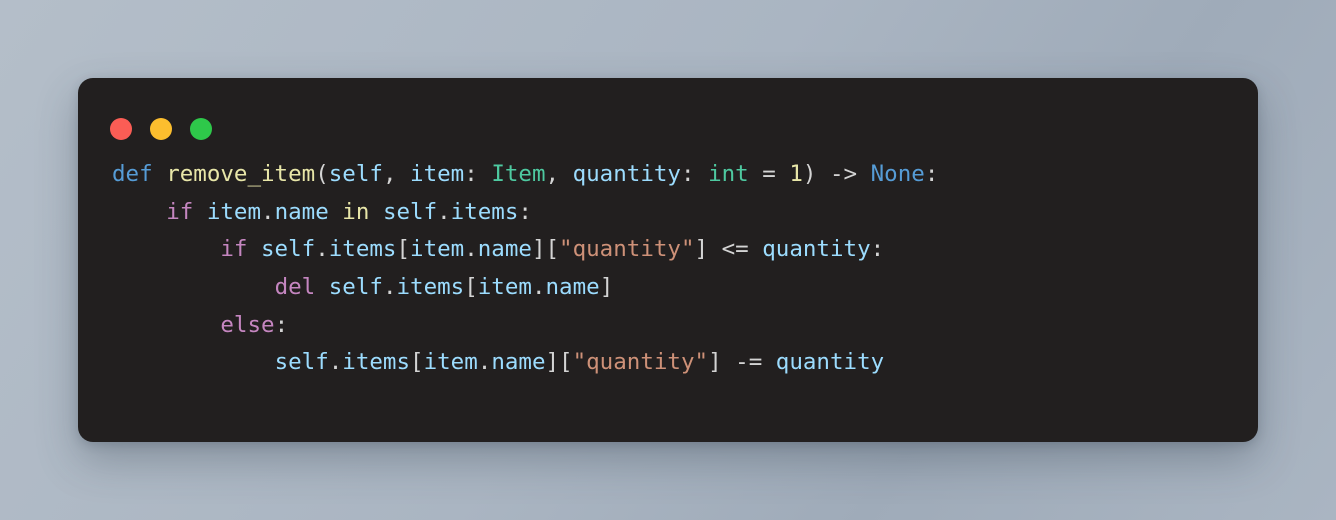  I want to click on code-token: <=, so click(735, 249).